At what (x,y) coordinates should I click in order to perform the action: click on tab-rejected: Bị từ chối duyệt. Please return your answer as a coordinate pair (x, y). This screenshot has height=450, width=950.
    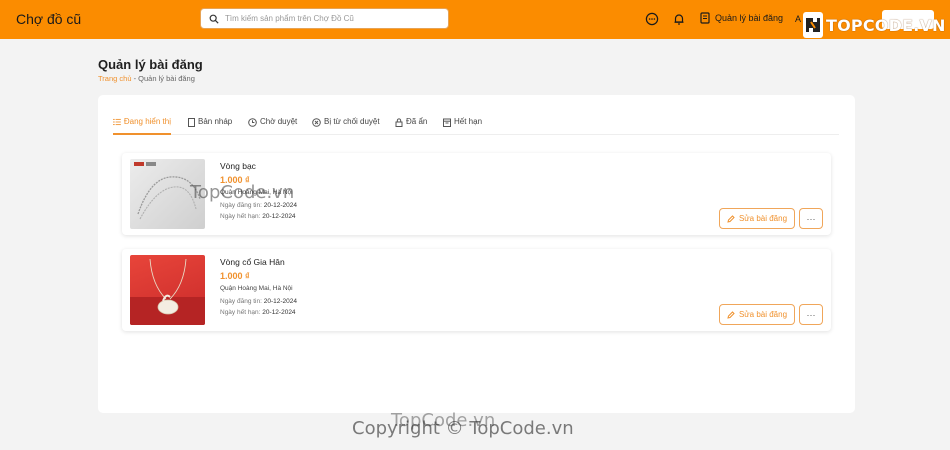
    Looking at the image, I should click on (346, 126).